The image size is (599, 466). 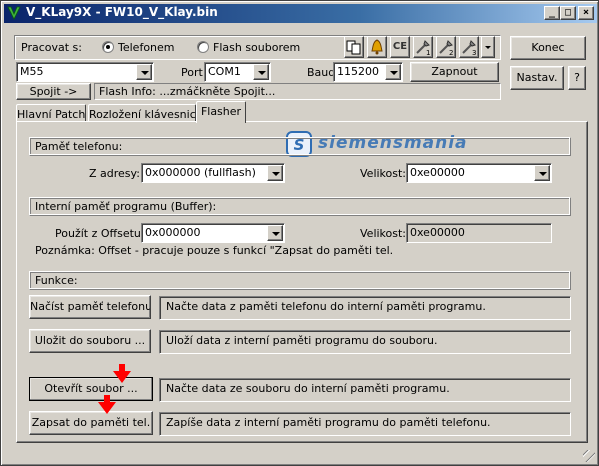 What do you see at coordinates (552, 13) in the screenshot?
I see `minimize-button: _` at bounding box center [552, 13].